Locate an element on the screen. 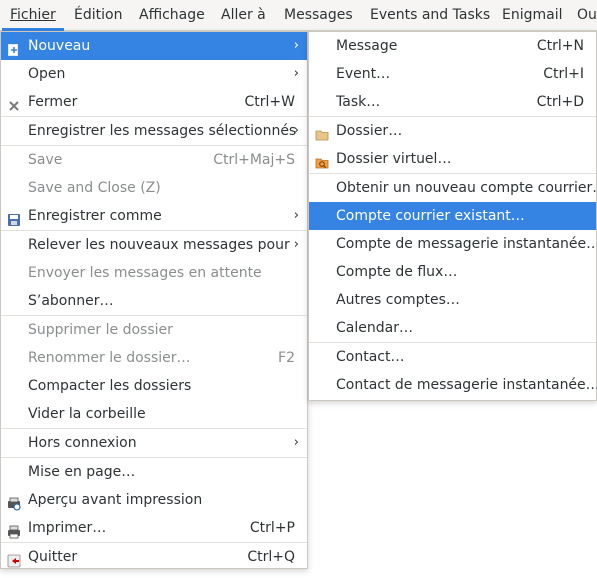  file-menu-item-enregistrer-messages: Enregistrer les messages sélectionnés › is located at coordinates (154, 131).